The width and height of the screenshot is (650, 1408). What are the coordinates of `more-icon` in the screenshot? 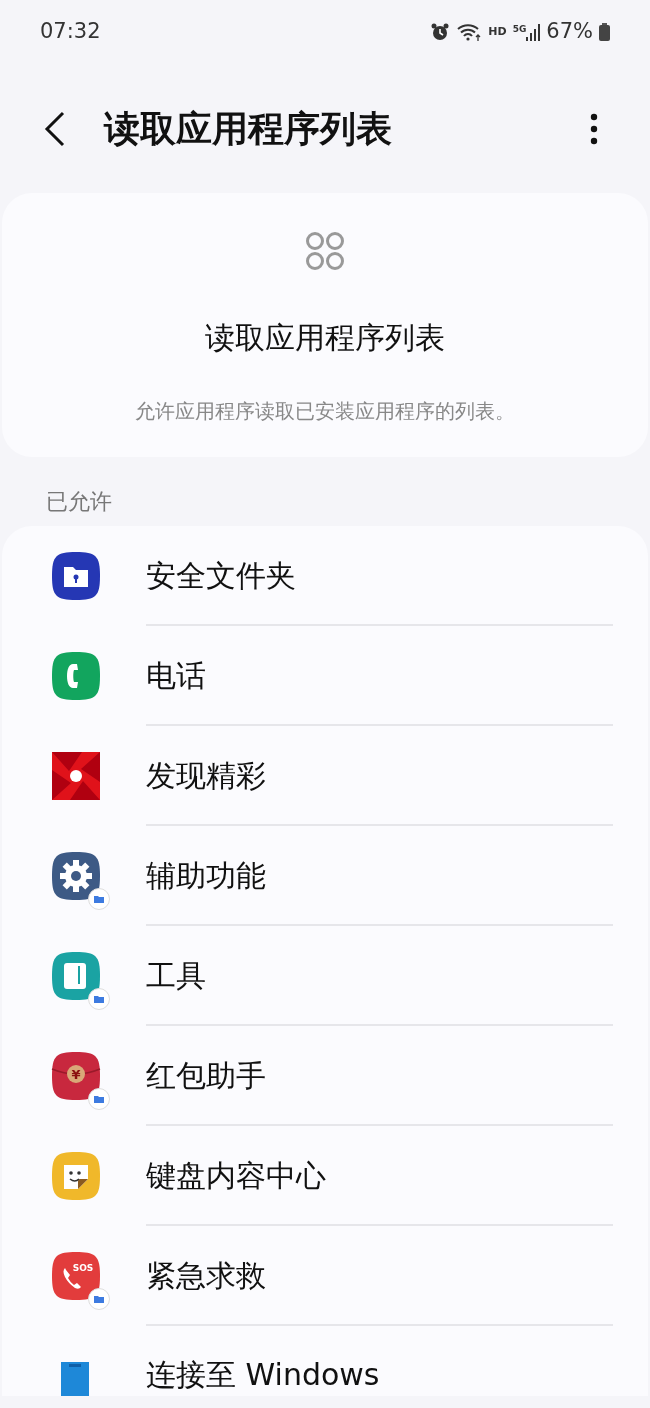 It's located at (594, 128).